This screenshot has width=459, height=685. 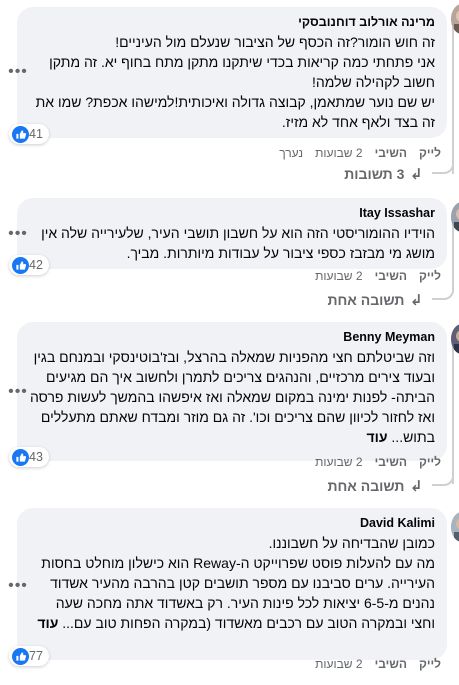 What do you see at coordinates (36, 656) in the screenshot?
I see `reaction-number: 77` at bounding box center [36, 656].